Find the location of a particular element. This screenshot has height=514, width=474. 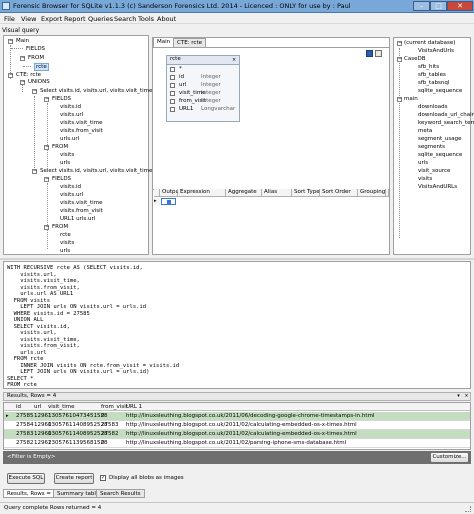

options-icon is located at coordinates (378, 53).